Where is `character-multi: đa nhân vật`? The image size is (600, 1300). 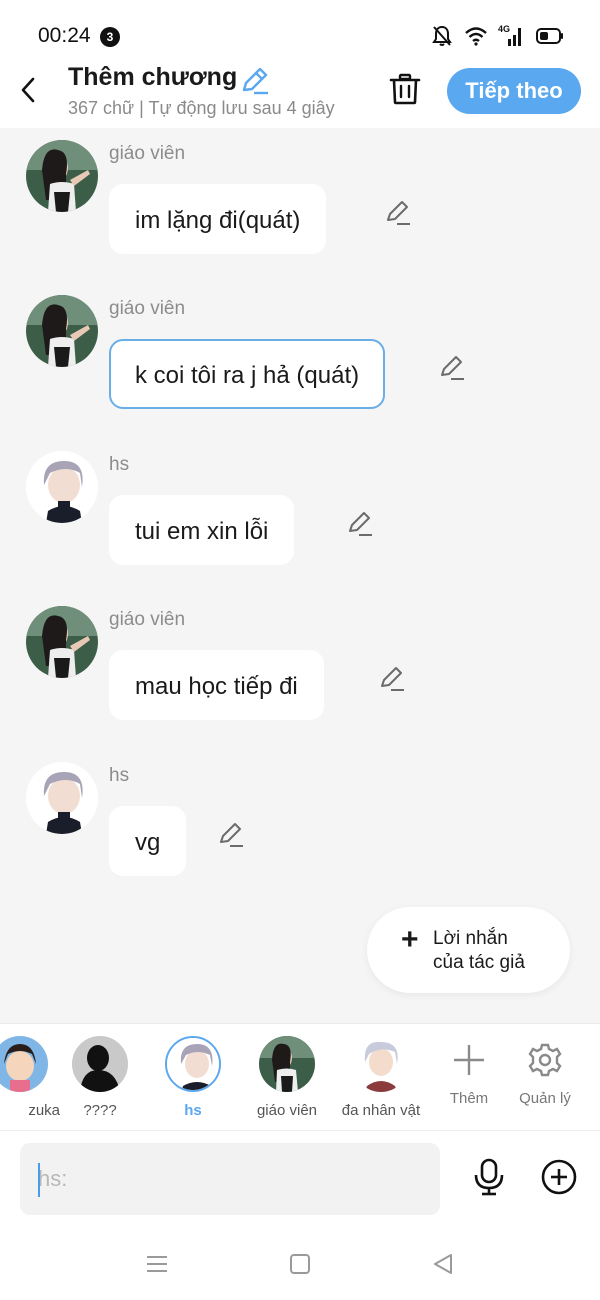
character-multi: đa nhân vật is located at coordinates (381, 1081).